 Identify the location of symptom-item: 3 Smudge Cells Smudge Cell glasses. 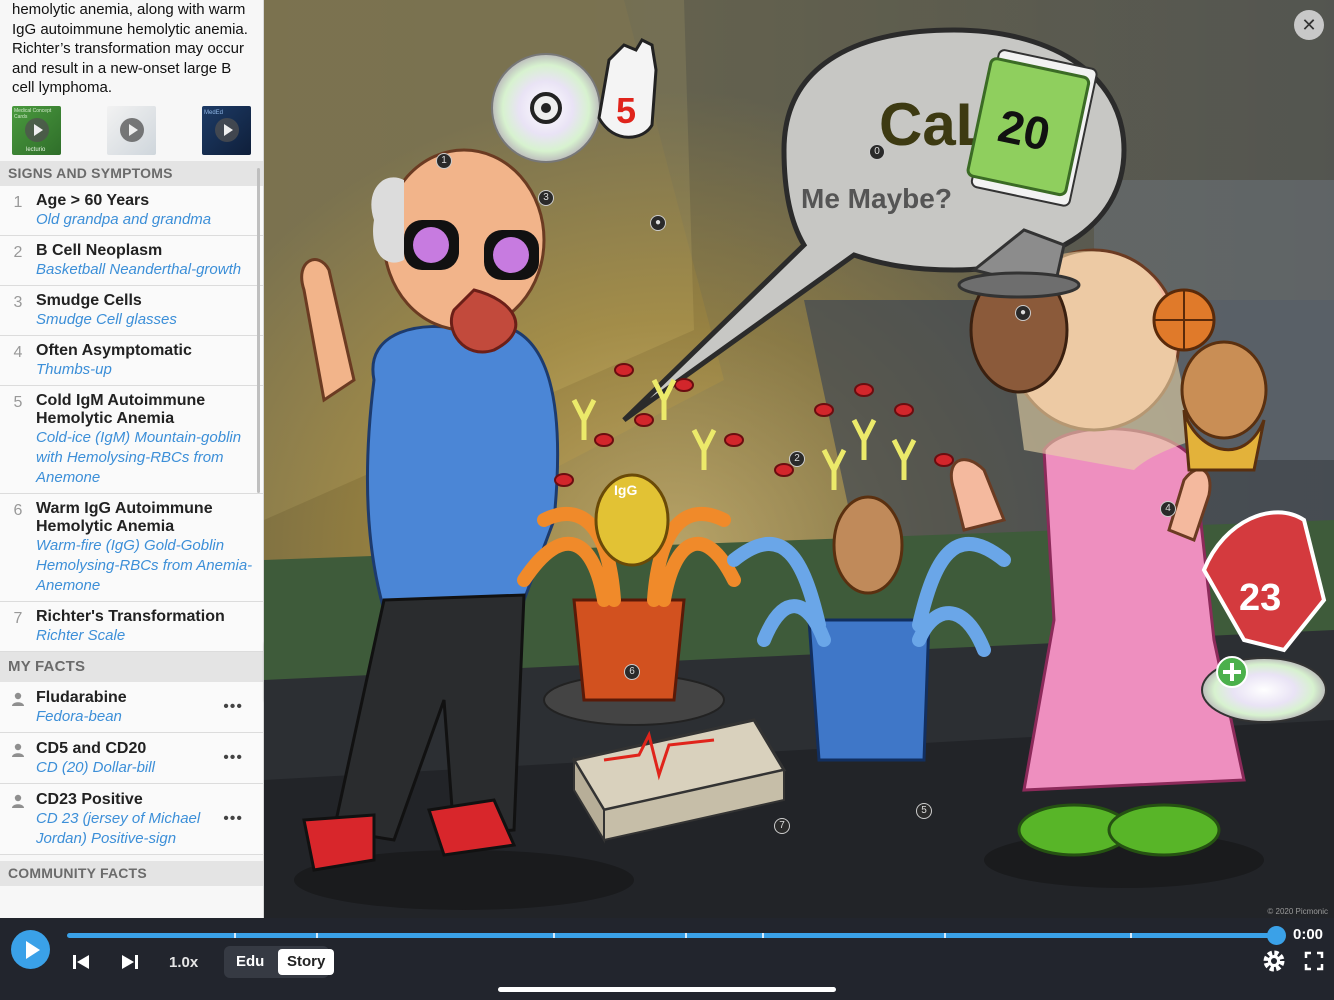
(131, 310).